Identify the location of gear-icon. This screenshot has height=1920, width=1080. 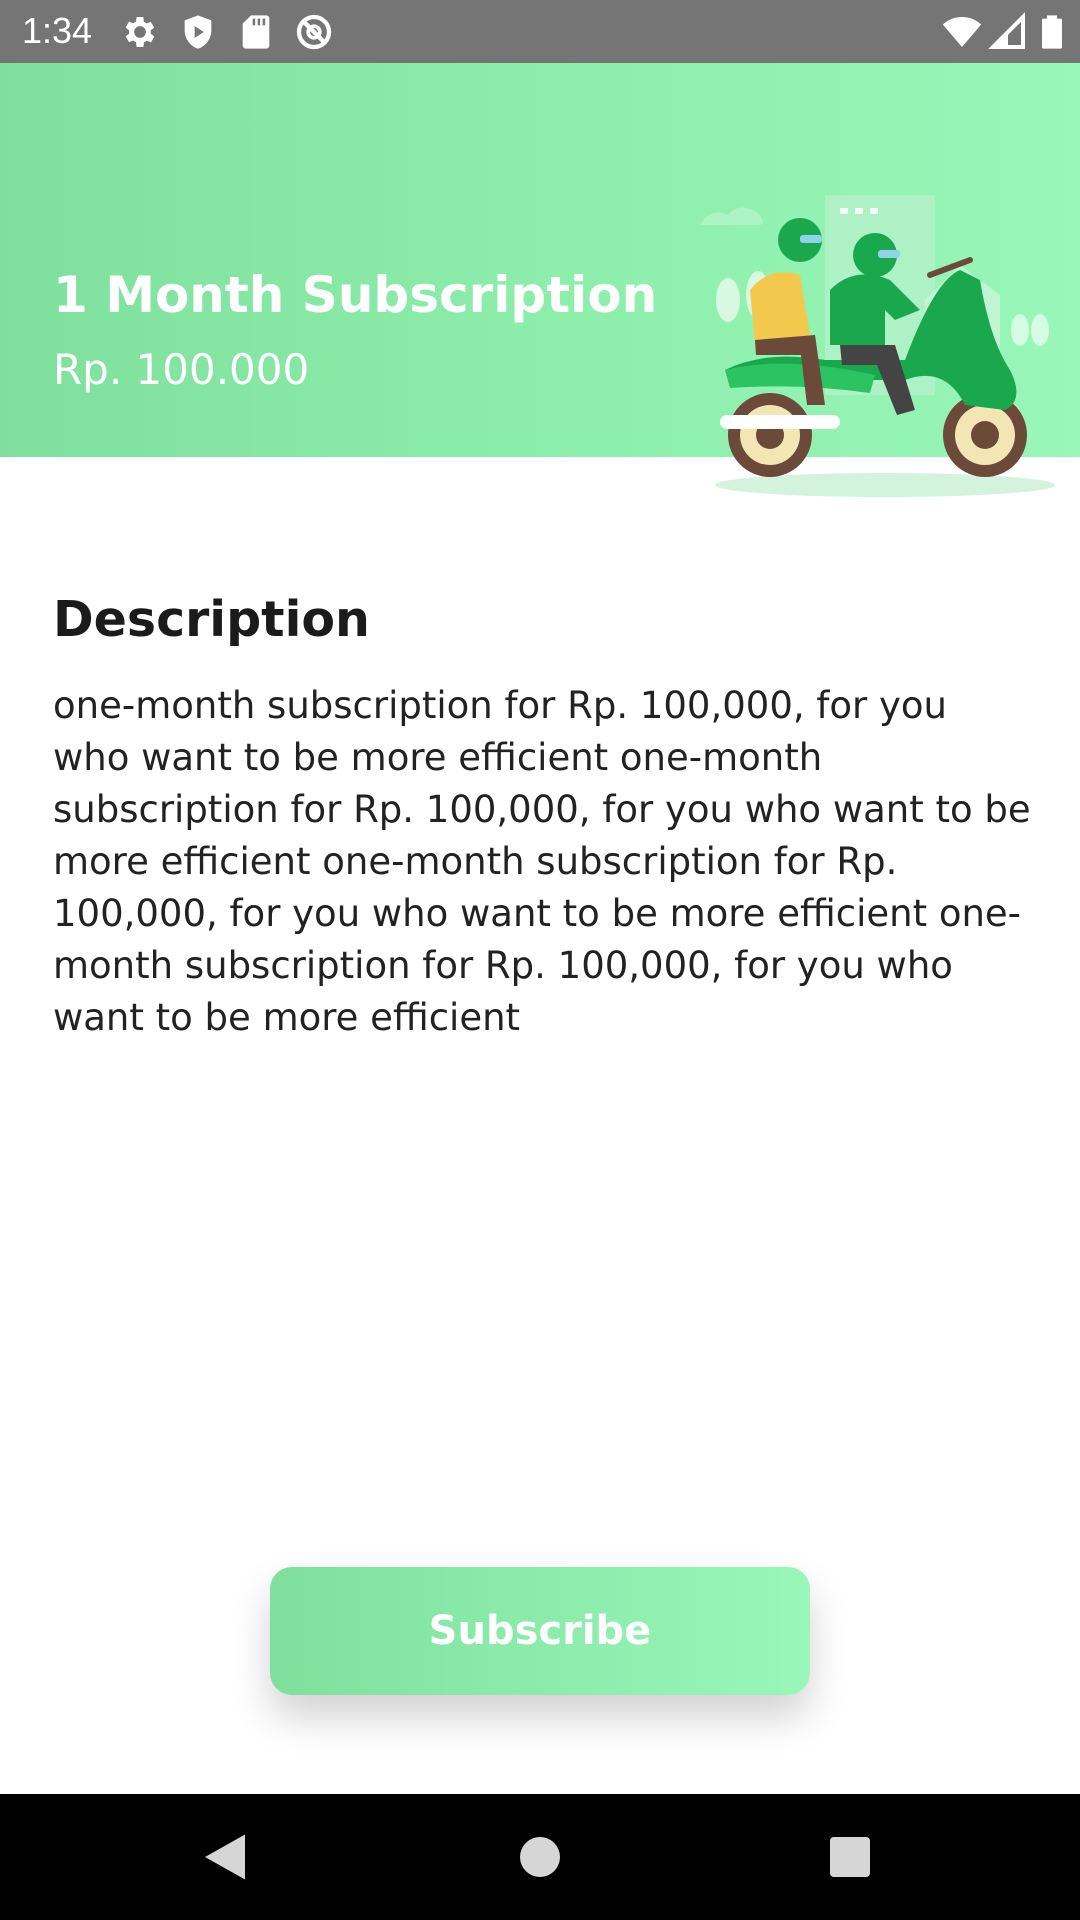
(140, 32).